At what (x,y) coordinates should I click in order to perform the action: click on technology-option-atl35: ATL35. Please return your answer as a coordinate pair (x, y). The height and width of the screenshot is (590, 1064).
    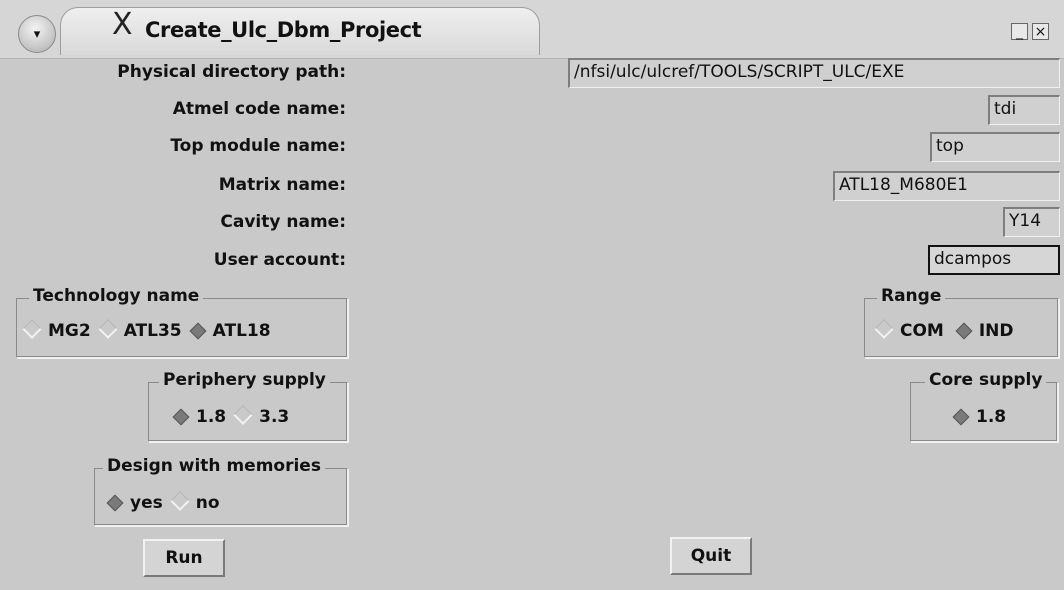
    Looking at the image, I should click on (138, 330).